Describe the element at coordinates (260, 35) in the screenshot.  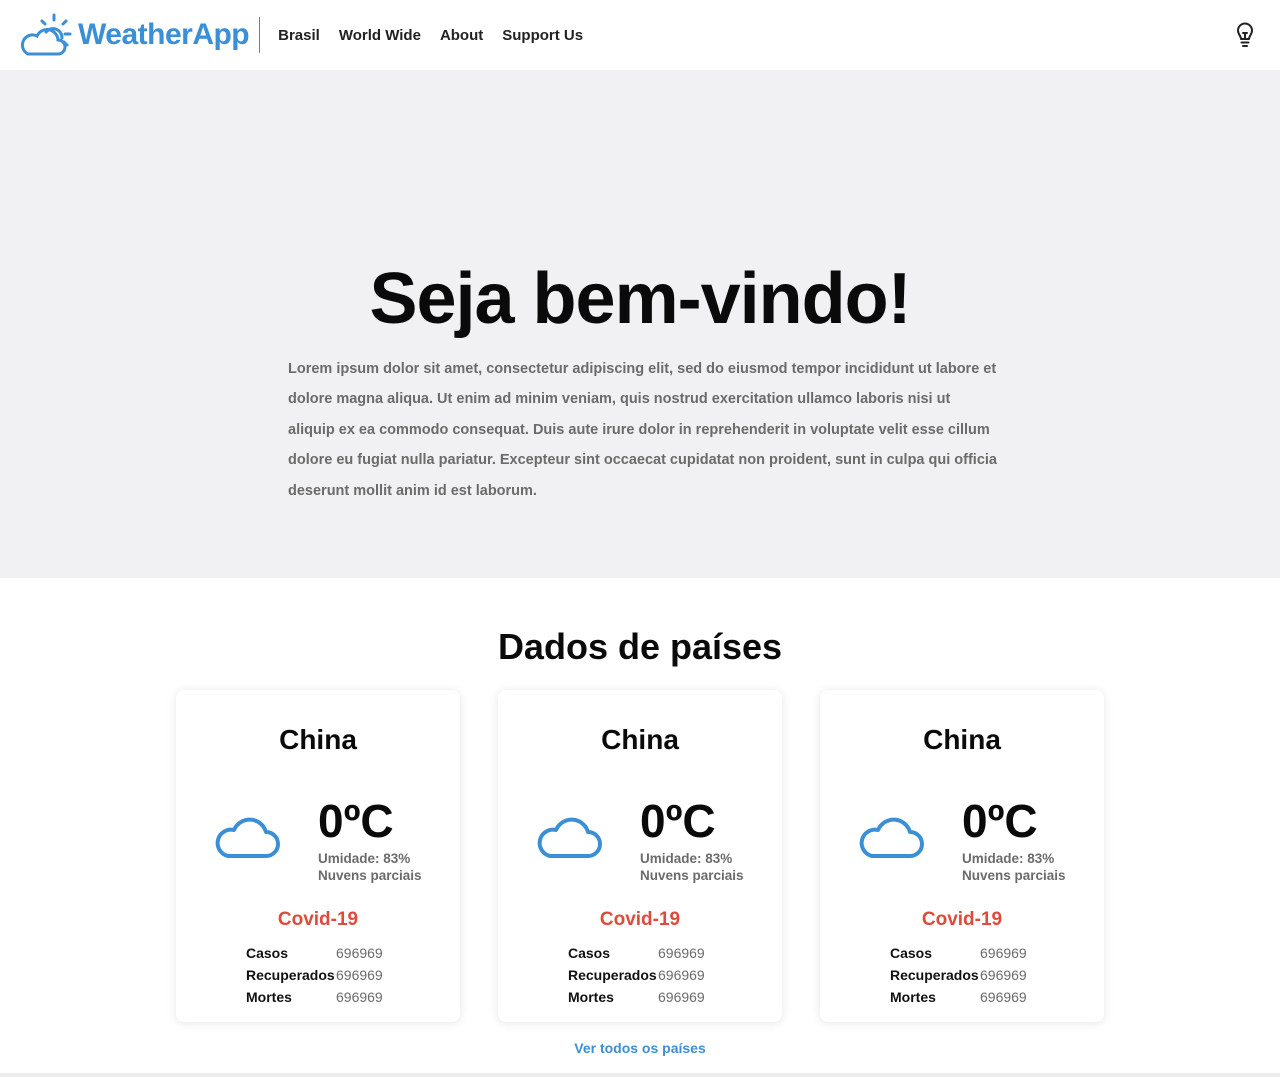
I see `header-divider` at that location.